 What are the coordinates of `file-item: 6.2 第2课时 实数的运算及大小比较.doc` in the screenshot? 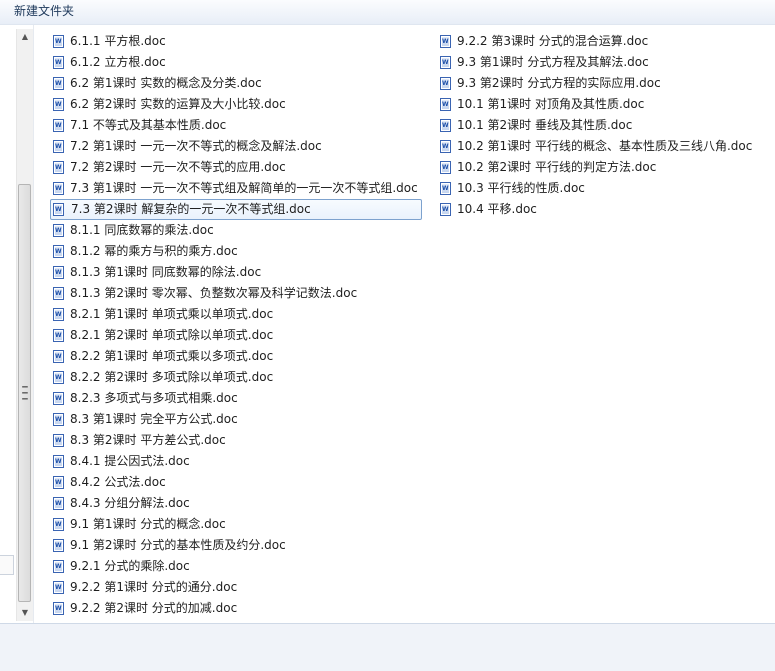 It's located at (236, 104).